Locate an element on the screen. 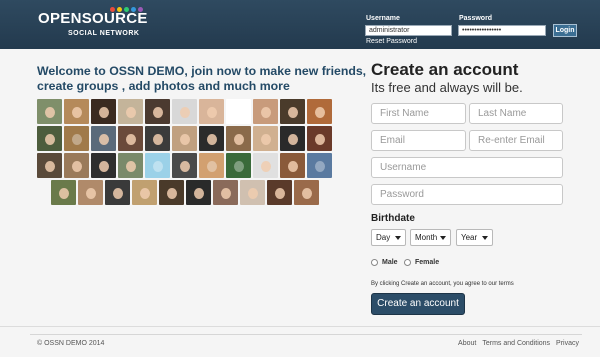 This screenshot has width=600, height=357. year-select: Year is located at coordinates (474, 237).